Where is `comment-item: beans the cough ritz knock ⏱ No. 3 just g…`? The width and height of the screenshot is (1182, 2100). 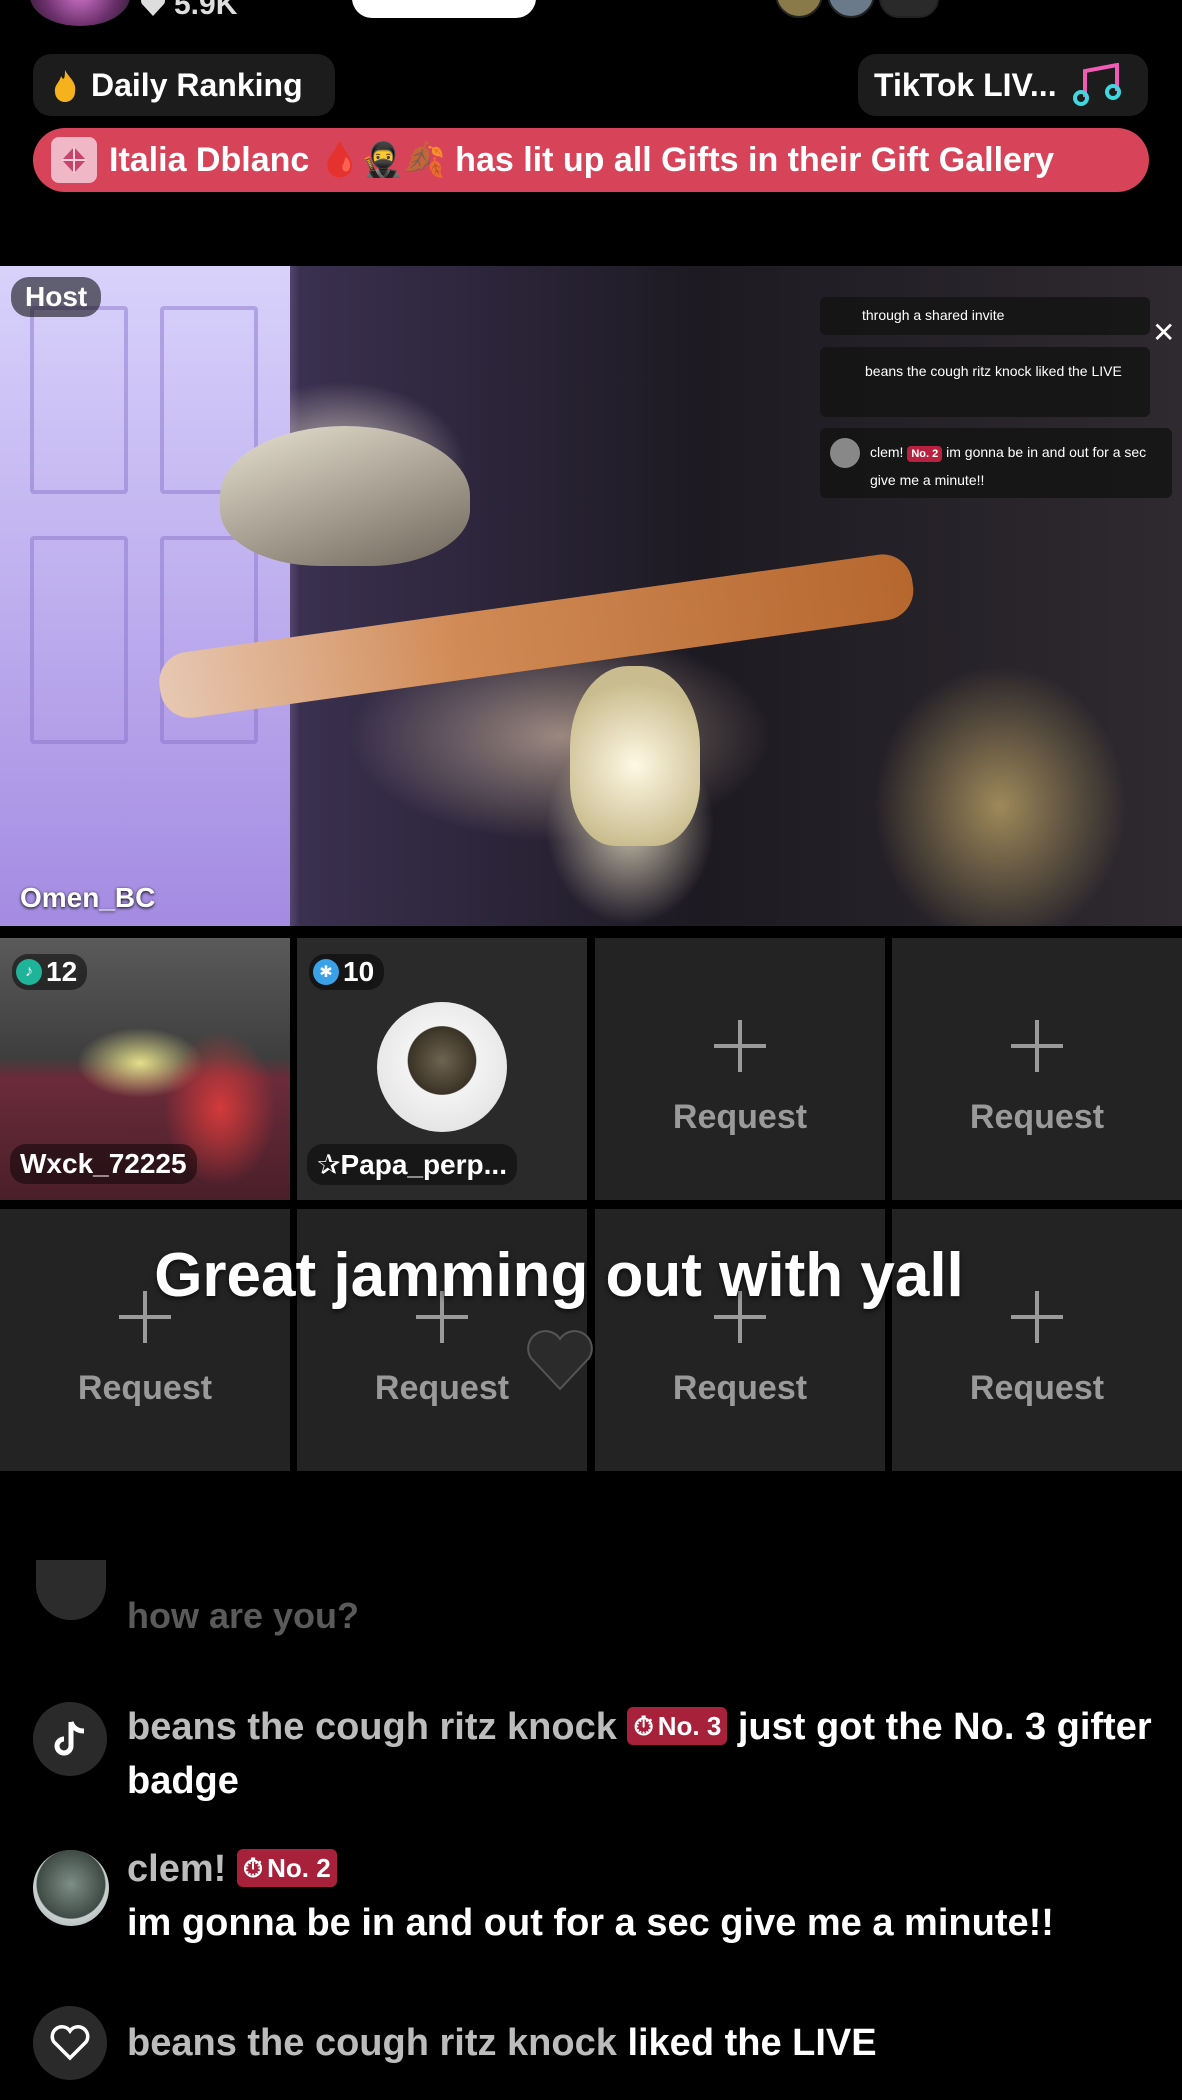
comment-item: beans the cough ritz knock ⏱ No. 3 just g… is located at coordinates (642, 1754).